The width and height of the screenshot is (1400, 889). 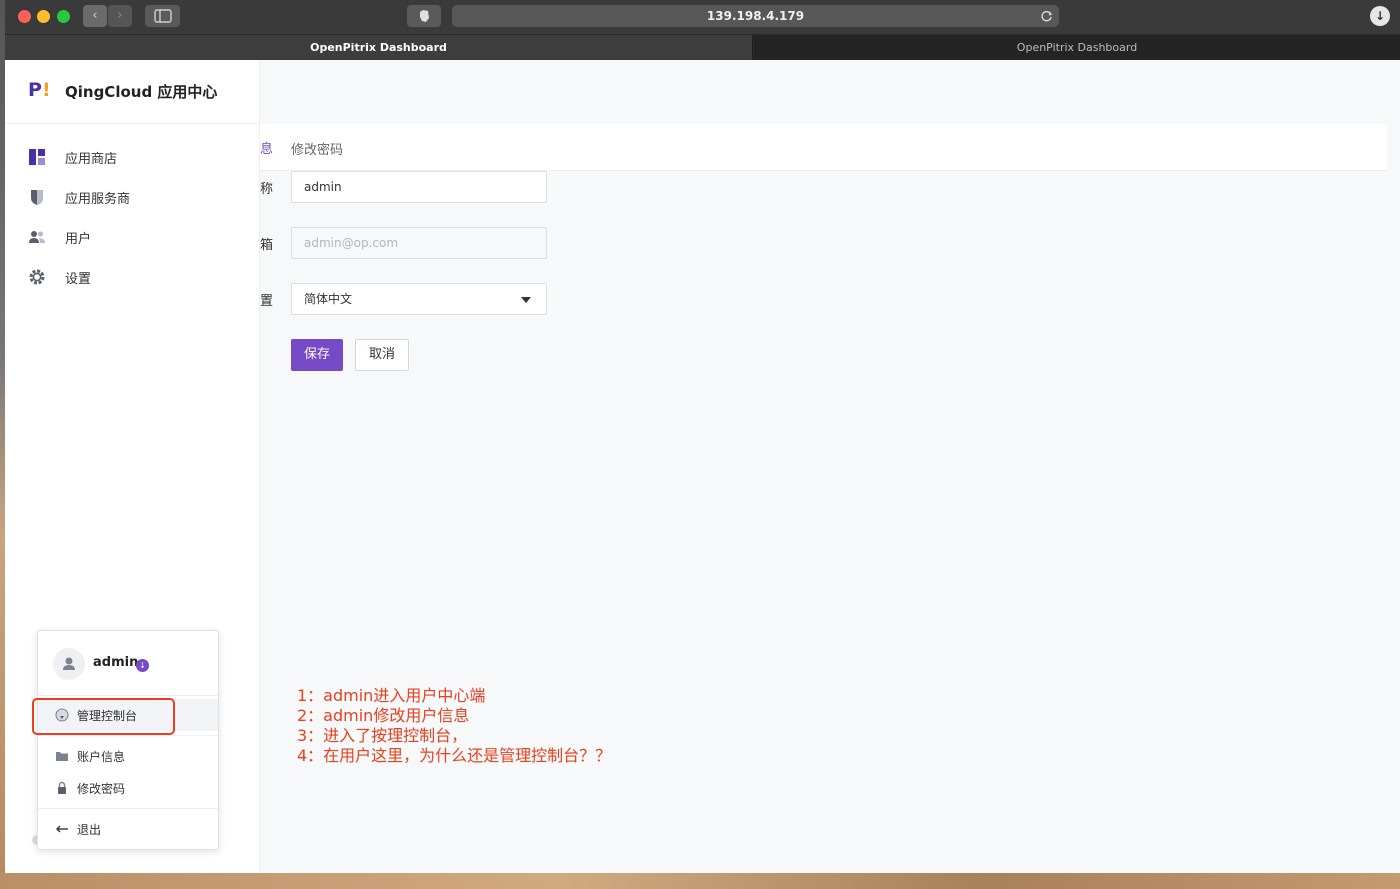 What do you see at coordinates (37, 237) in the screenshot?
I see `users-icon` at bounding box center [37, 237].